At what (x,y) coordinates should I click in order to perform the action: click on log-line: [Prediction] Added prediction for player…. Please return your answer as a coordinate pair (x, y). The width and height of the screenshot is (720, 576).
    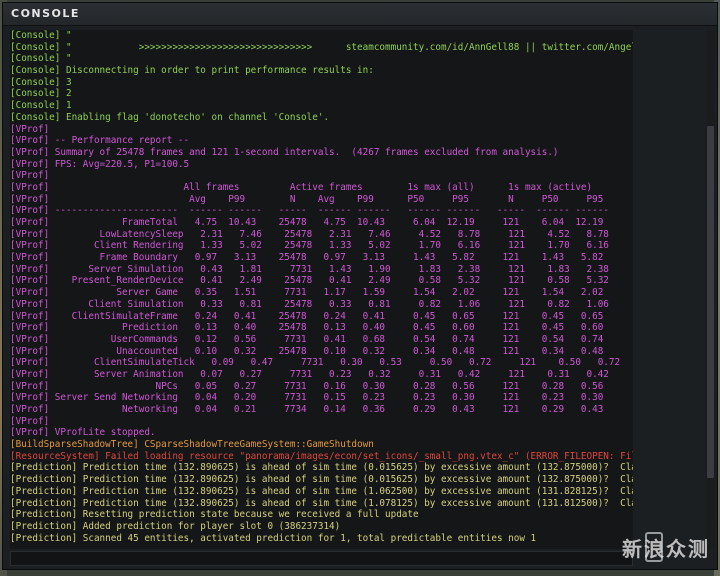
    Looking at the image, I should click on (175, 526).